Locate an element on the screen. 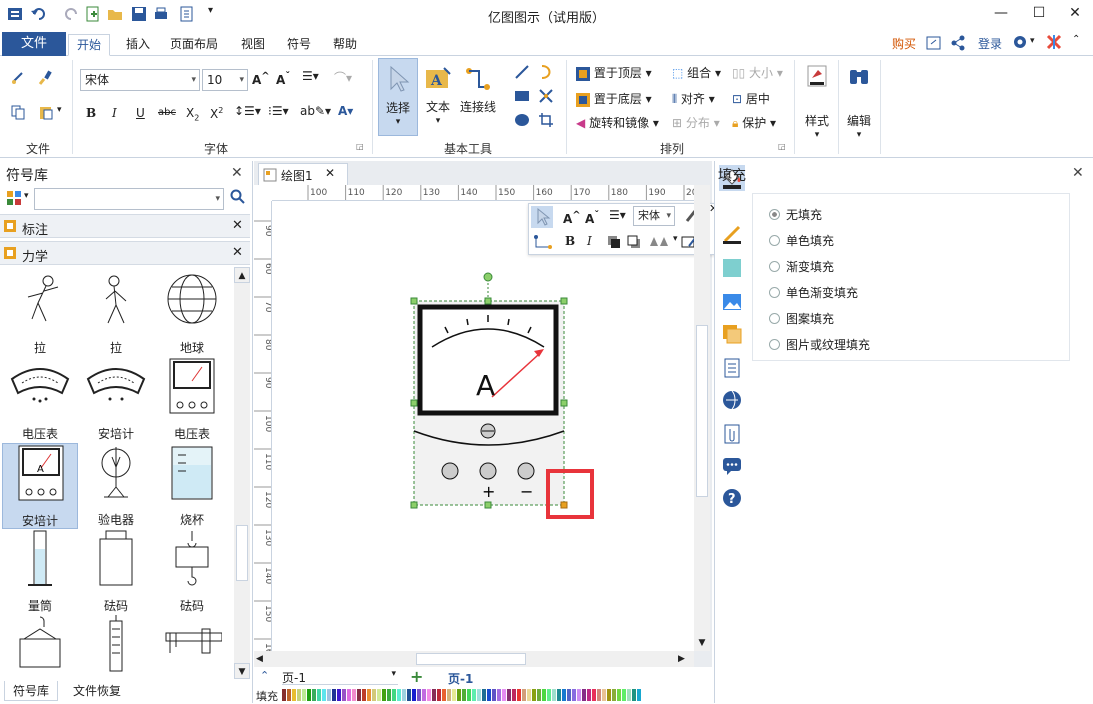  superscript-button: X2 is located at coordinates (216, 113).